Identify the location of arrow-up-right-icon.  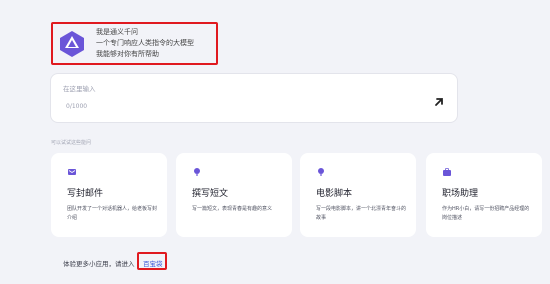
(439, 102).